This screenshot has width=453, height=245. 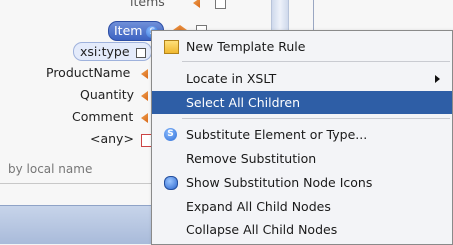 I want to click on tree-row-quantity: Quantity, so click(x=107, y=94).